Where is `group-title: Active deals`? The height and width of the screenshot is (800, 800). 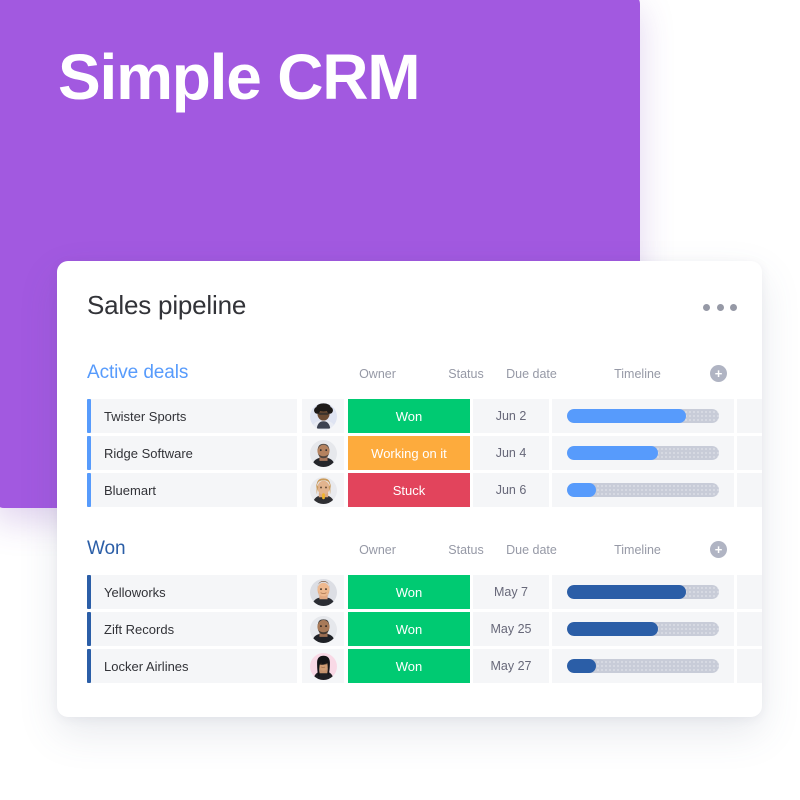
group-title: Active deals is located at coordinates (137, 373).